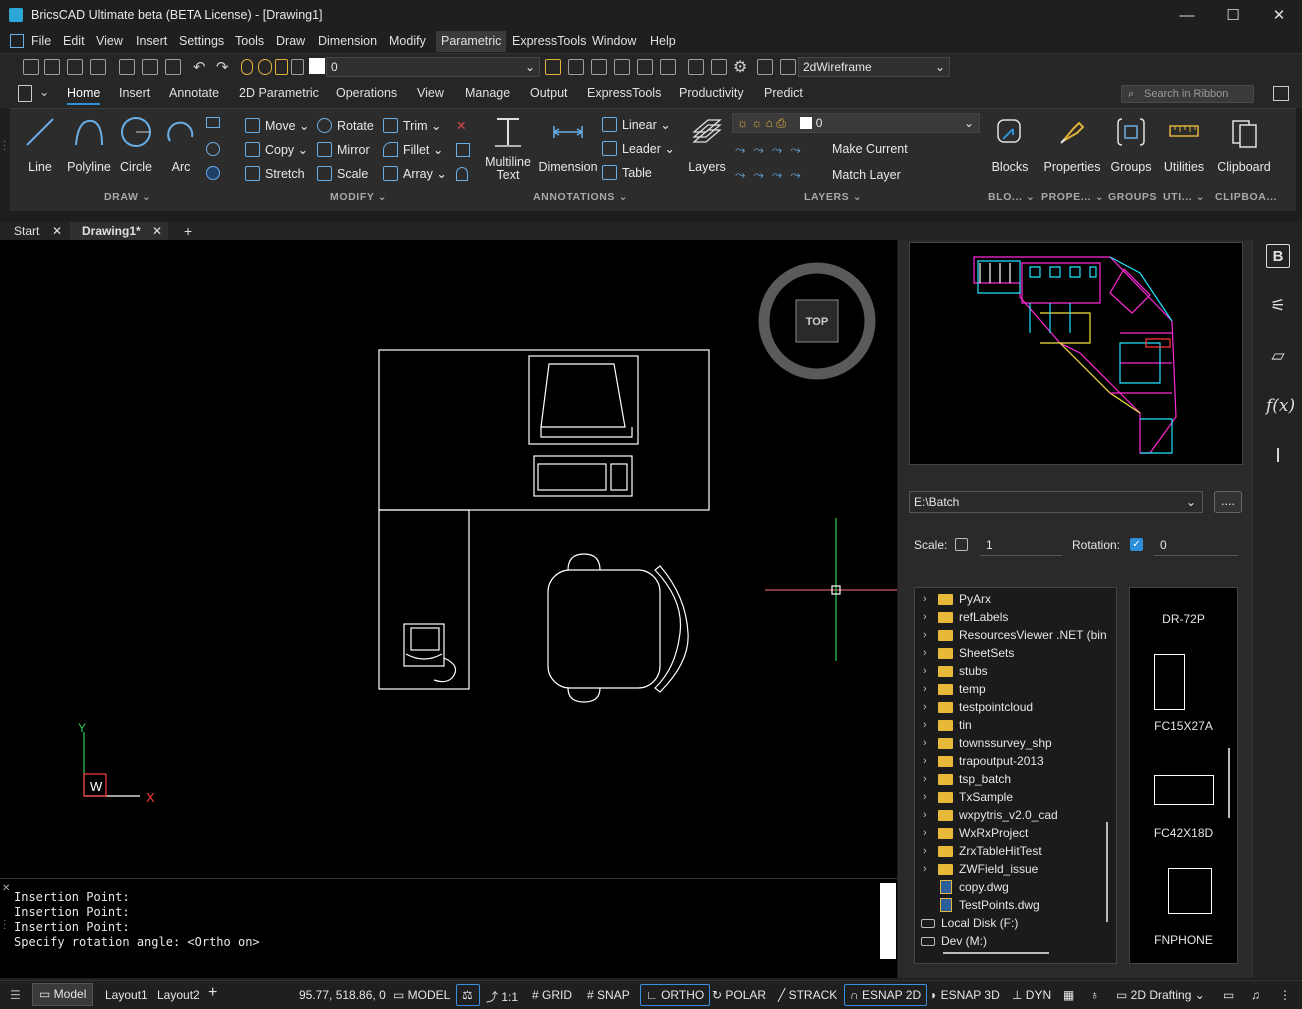  What do you see at coordinates (151, 41) in the screenshot?
I see `menu-insert: Insert` at bounding box center [151, 41].